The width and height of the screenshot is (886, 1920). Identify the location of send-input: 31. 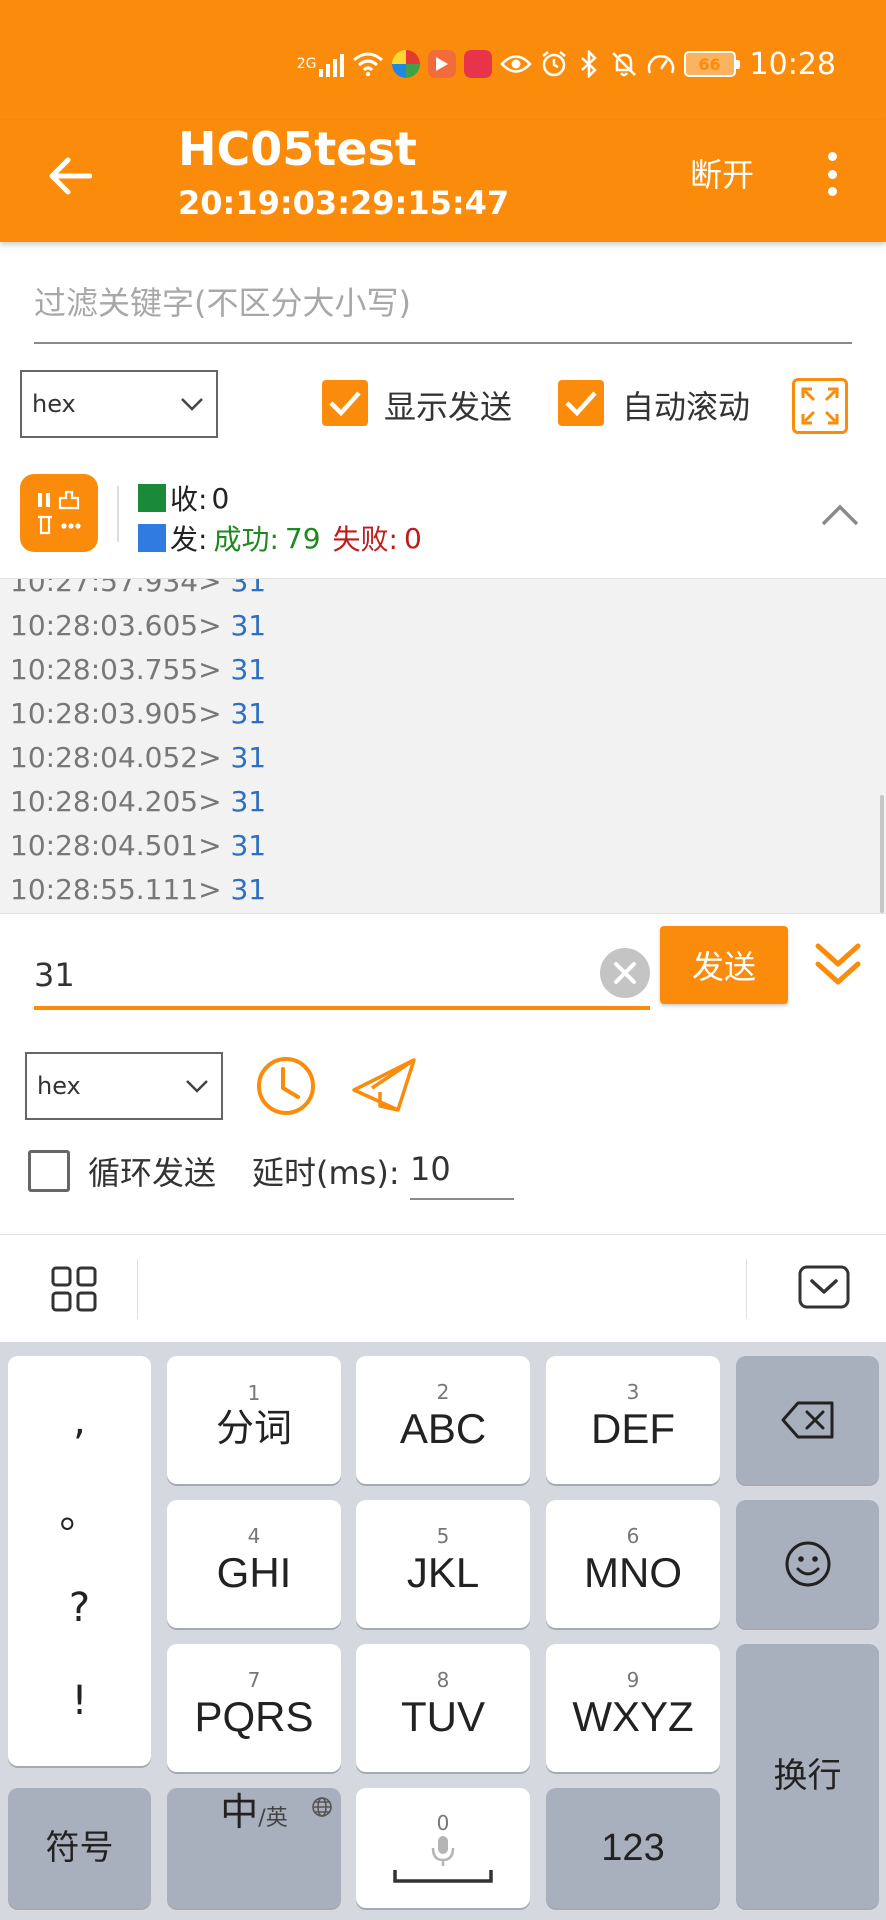
(342, 980).